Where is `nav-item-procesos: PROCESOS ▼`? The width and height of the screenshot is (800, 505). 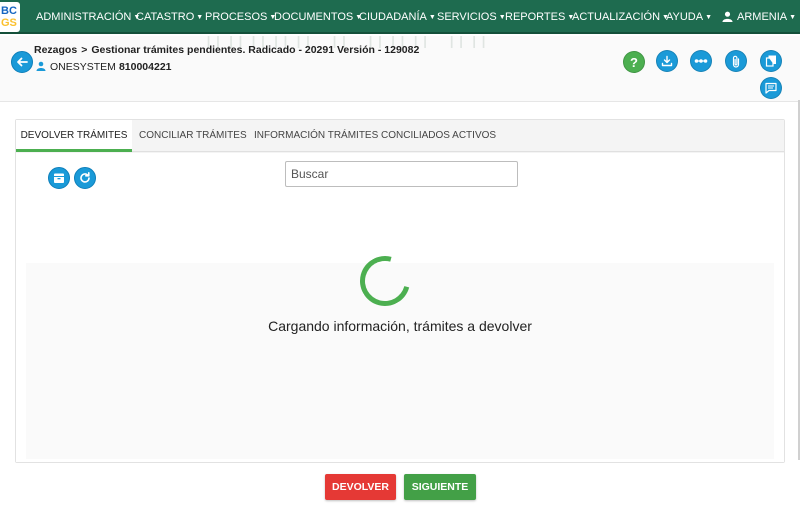 nav-item-procesos: PROCESOS ▼ is located at coordinates (240, 17).